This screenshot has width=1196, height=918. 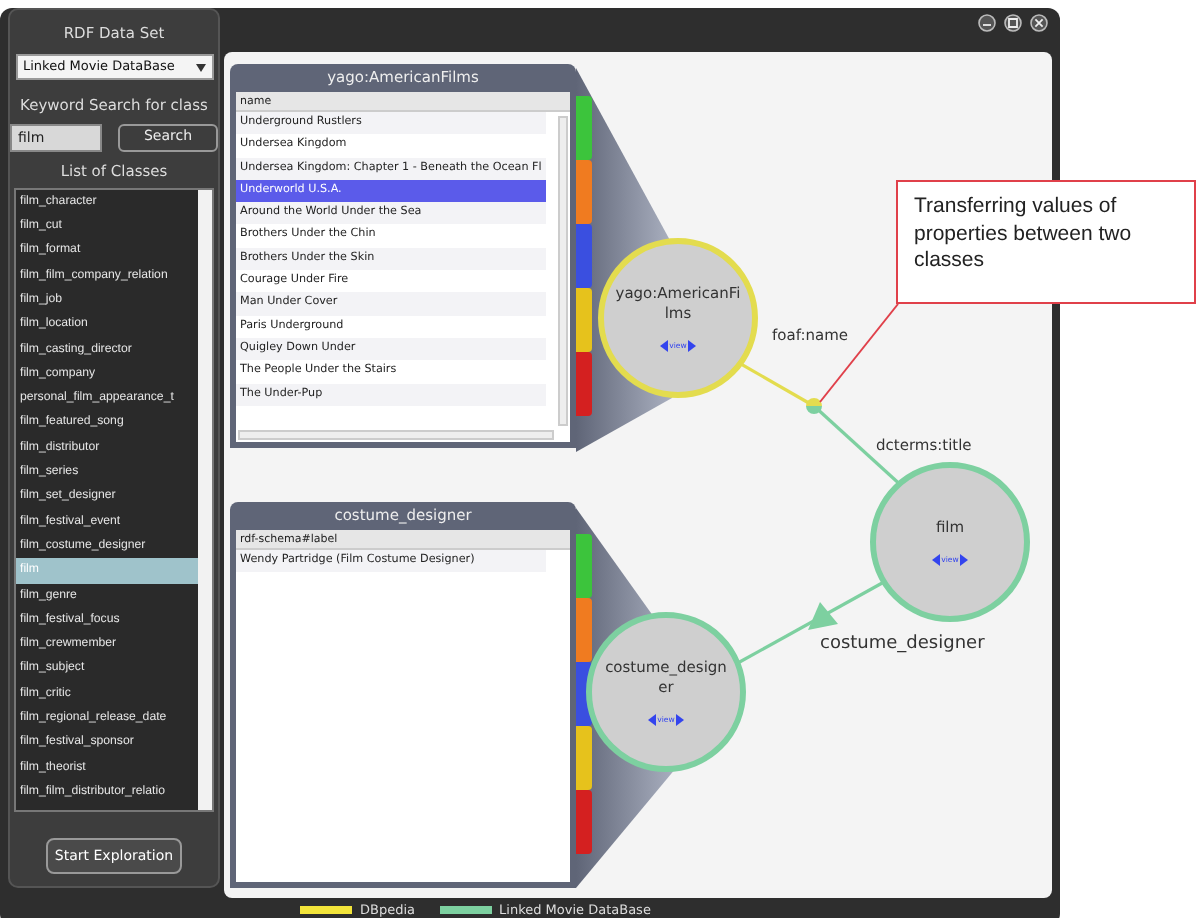 I want to click on caret-icon, so click(x=200, y=67).